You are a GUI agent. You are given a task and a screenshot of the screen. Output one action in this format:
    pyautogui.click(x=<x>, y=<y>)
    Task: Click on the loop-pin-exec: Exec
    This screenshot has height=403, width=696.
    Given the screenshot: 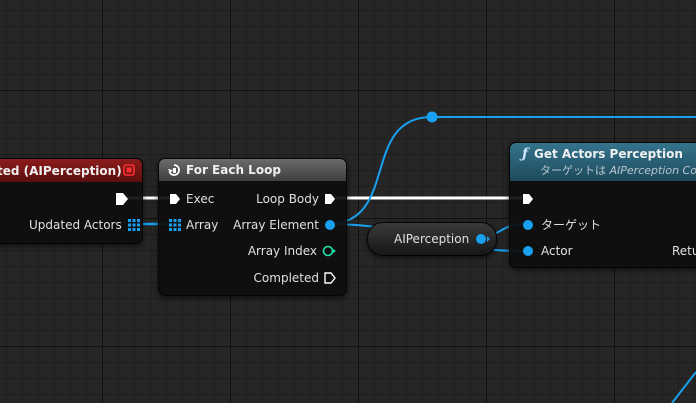 What is the action you would take?
    pyautogui.click(x=191, y=199)
    